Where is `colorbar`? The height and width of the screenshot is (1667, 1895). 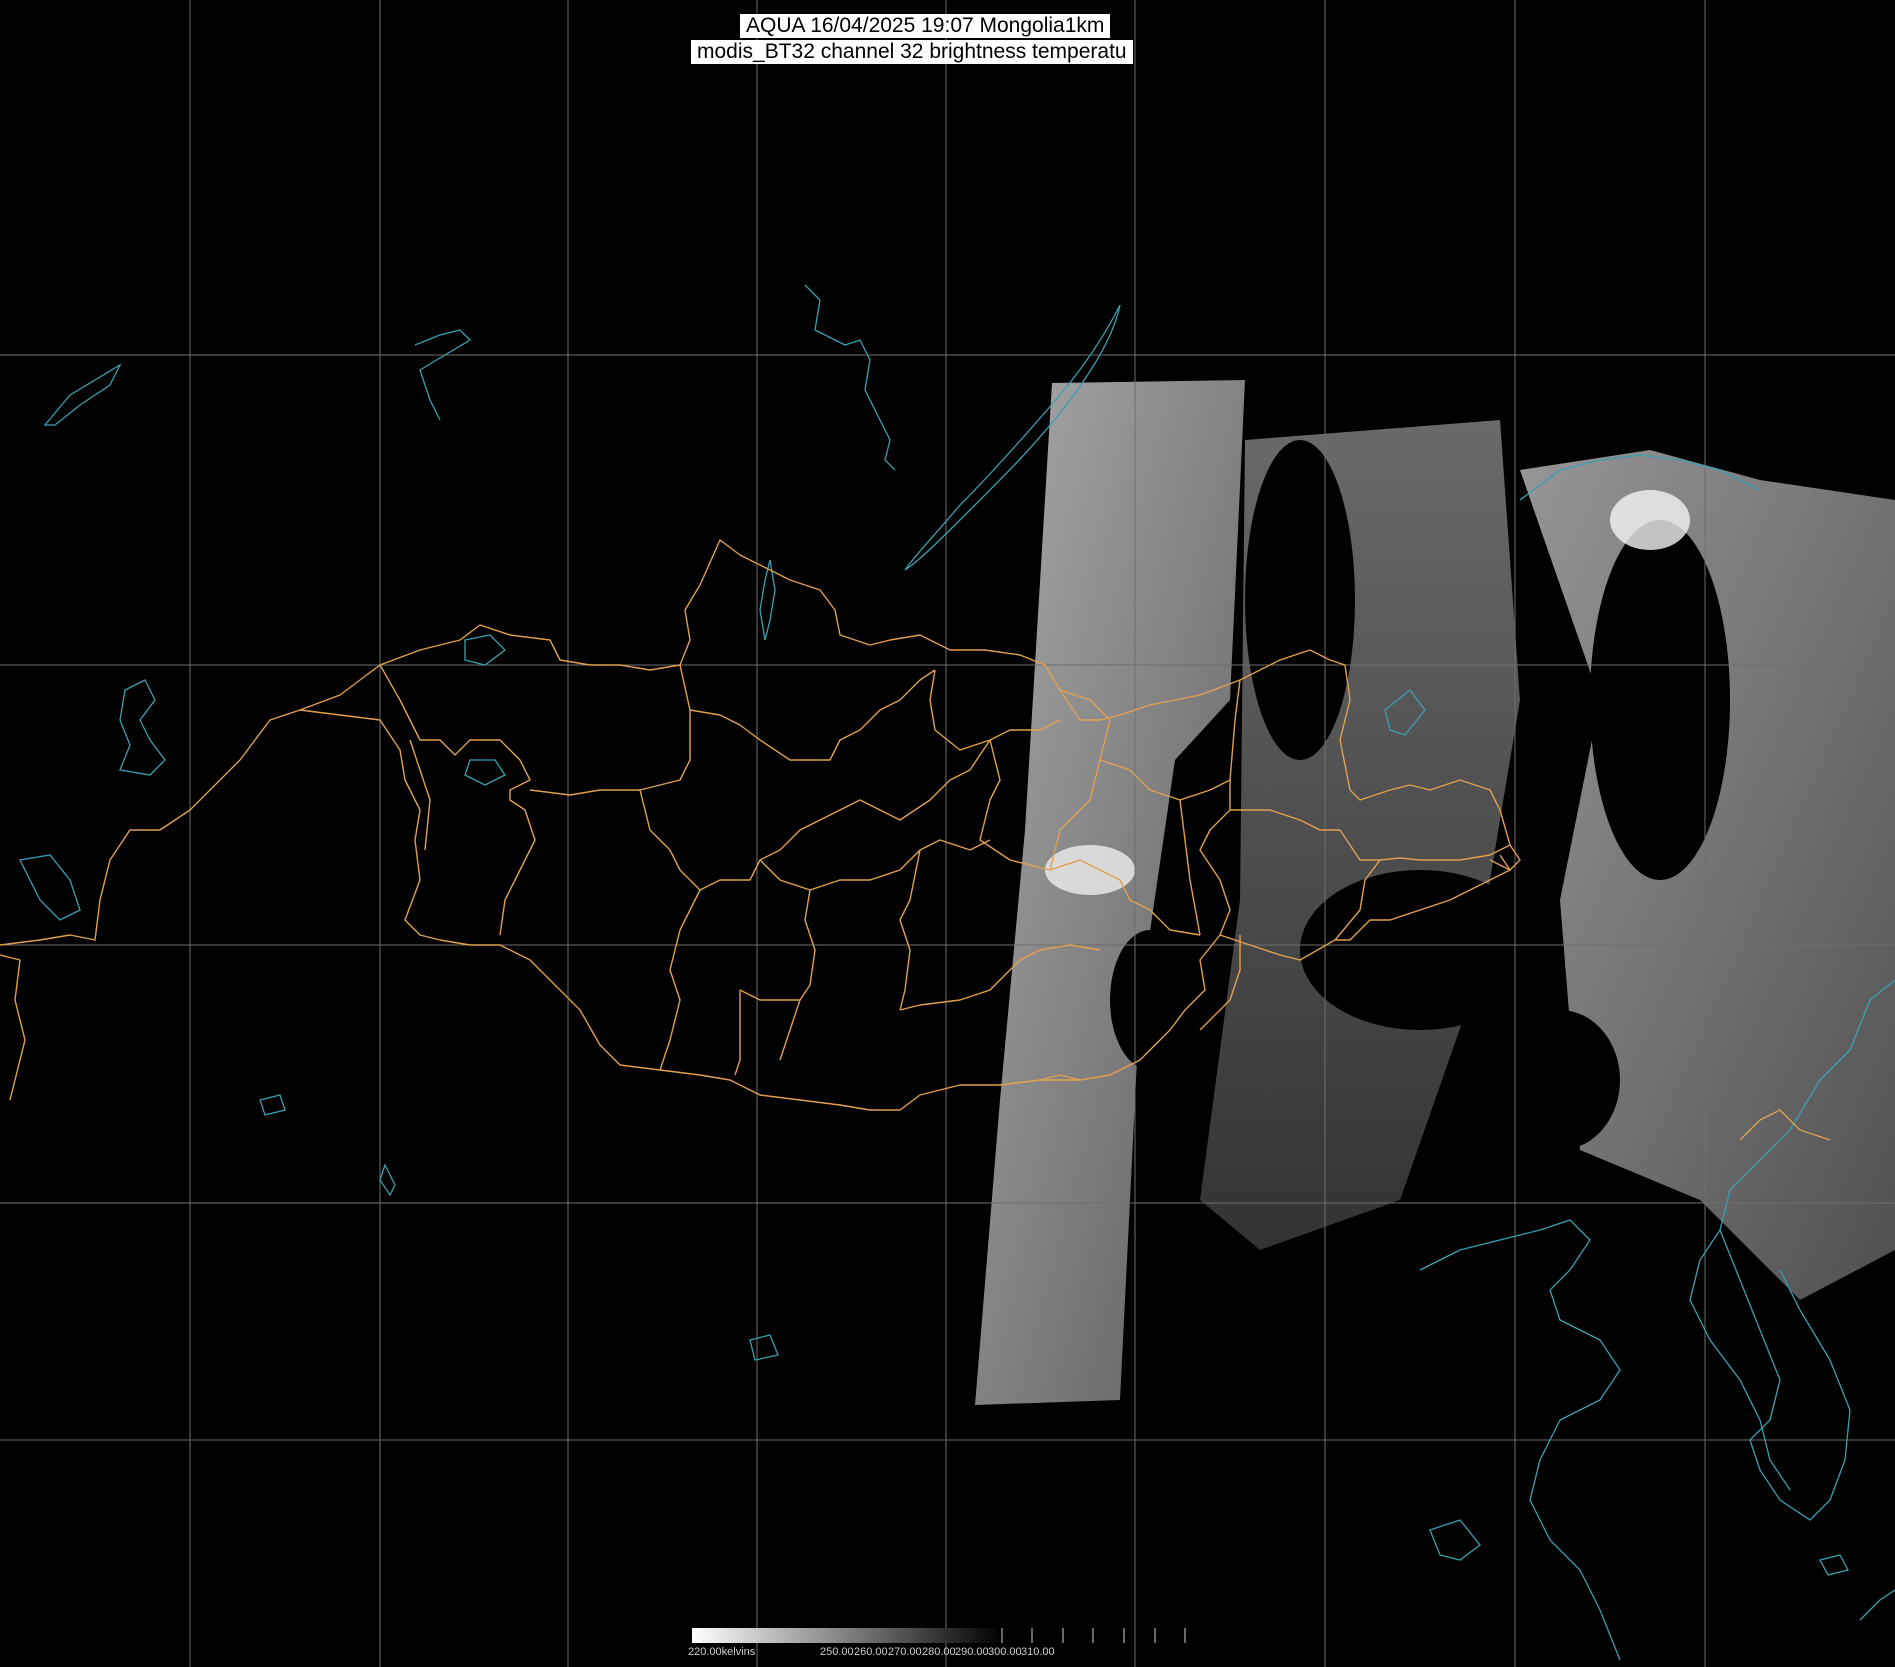 colorbar is located at coordinates (939, 1635).